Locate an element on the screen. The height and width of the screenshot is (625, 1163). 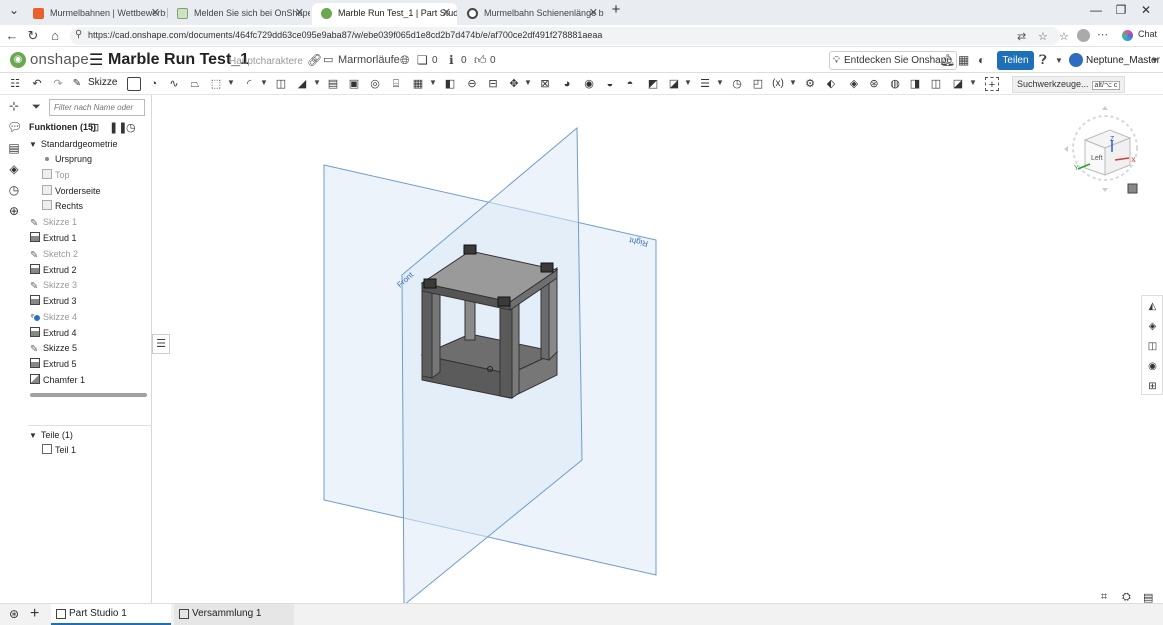
boolean-icon: ⊖ is located at coordinates (472, 84).